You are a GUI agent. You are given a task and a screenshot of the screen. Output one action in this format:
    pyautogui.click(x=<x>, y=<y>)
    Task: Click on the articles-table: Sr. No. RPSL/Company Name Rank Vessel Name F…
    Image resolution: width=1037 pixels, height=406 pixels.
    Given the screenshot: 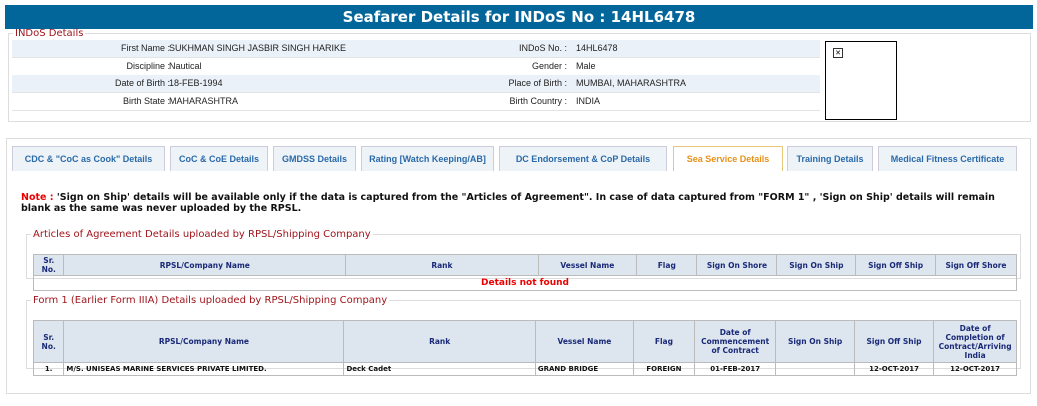 What is the action you would take?
    pyautogui.click(x=525, y=272)
    